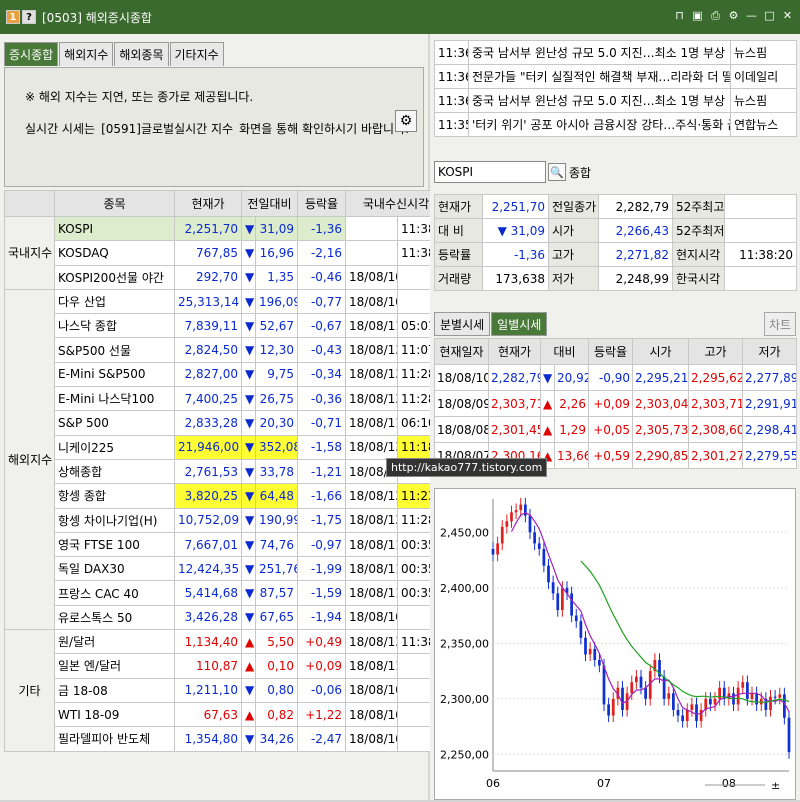 This screenshot has height=802, width=800. What do you see at coordinates (226, 471) in the screenshot?
I see `table-row: 상해종합2,761,53▼33,78-1,2118/08/1311:23:??` at bounding box center [226, 471].